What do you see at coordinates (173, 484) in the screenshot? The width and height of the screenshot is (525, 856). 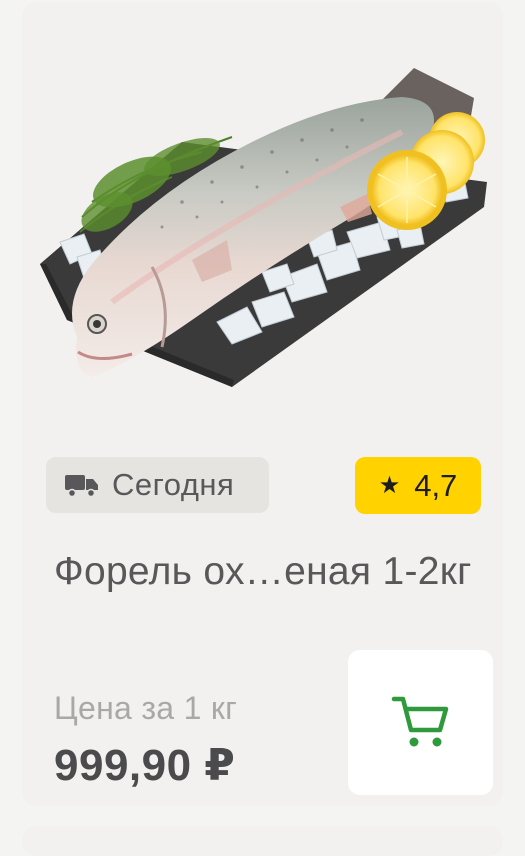 I see `delivery-label: Сегодня` at bounding box center [173, 484].